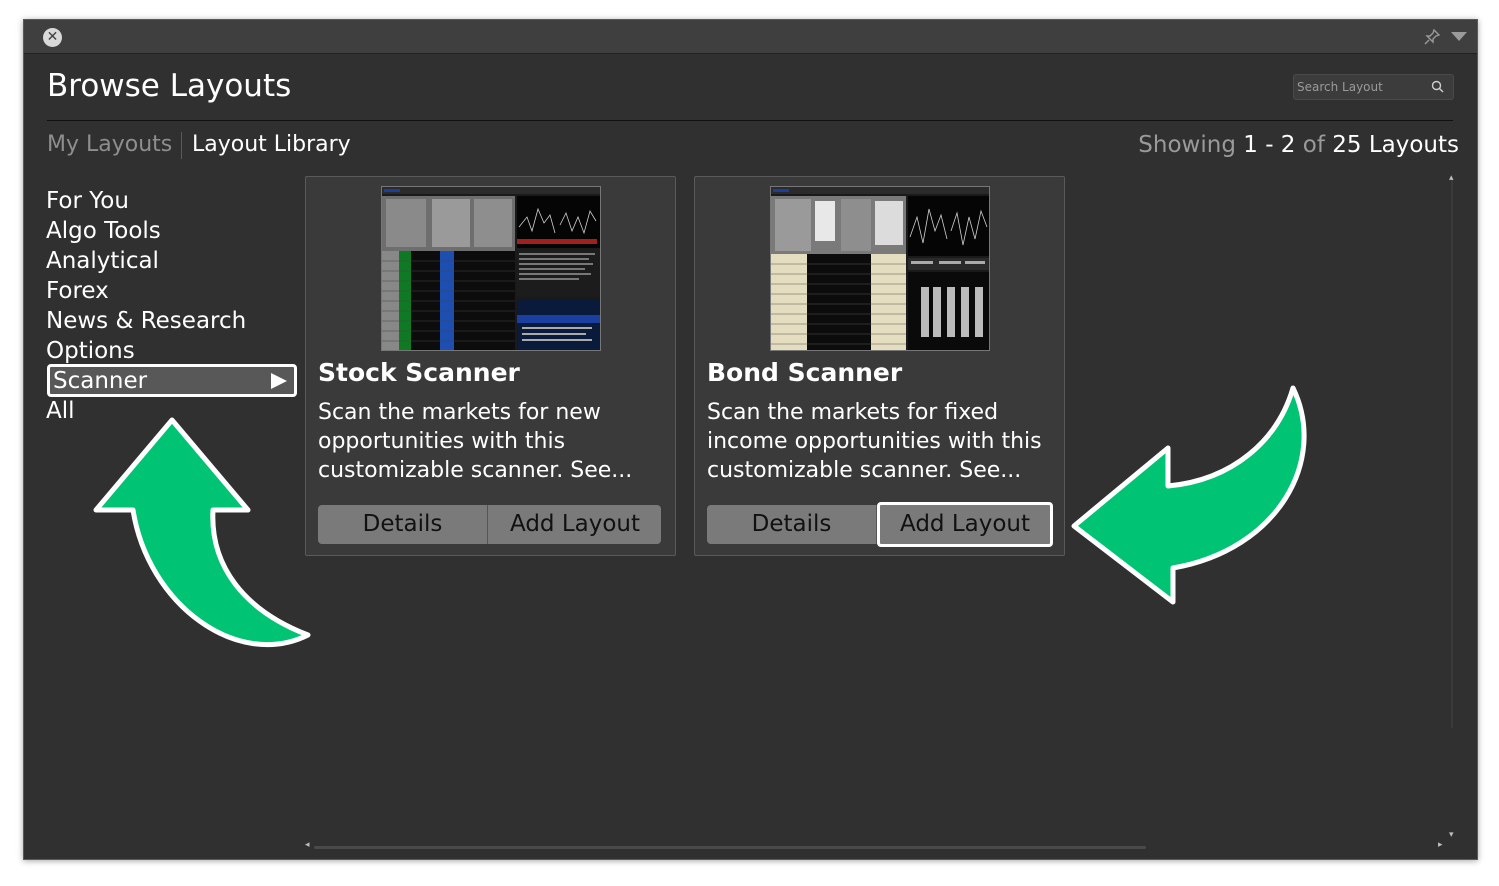 The image size is (1499, 886). Describe the element at coordinates (1440, 845) in the screenshot. I see `scroll-right-icon: ▸` at that location.